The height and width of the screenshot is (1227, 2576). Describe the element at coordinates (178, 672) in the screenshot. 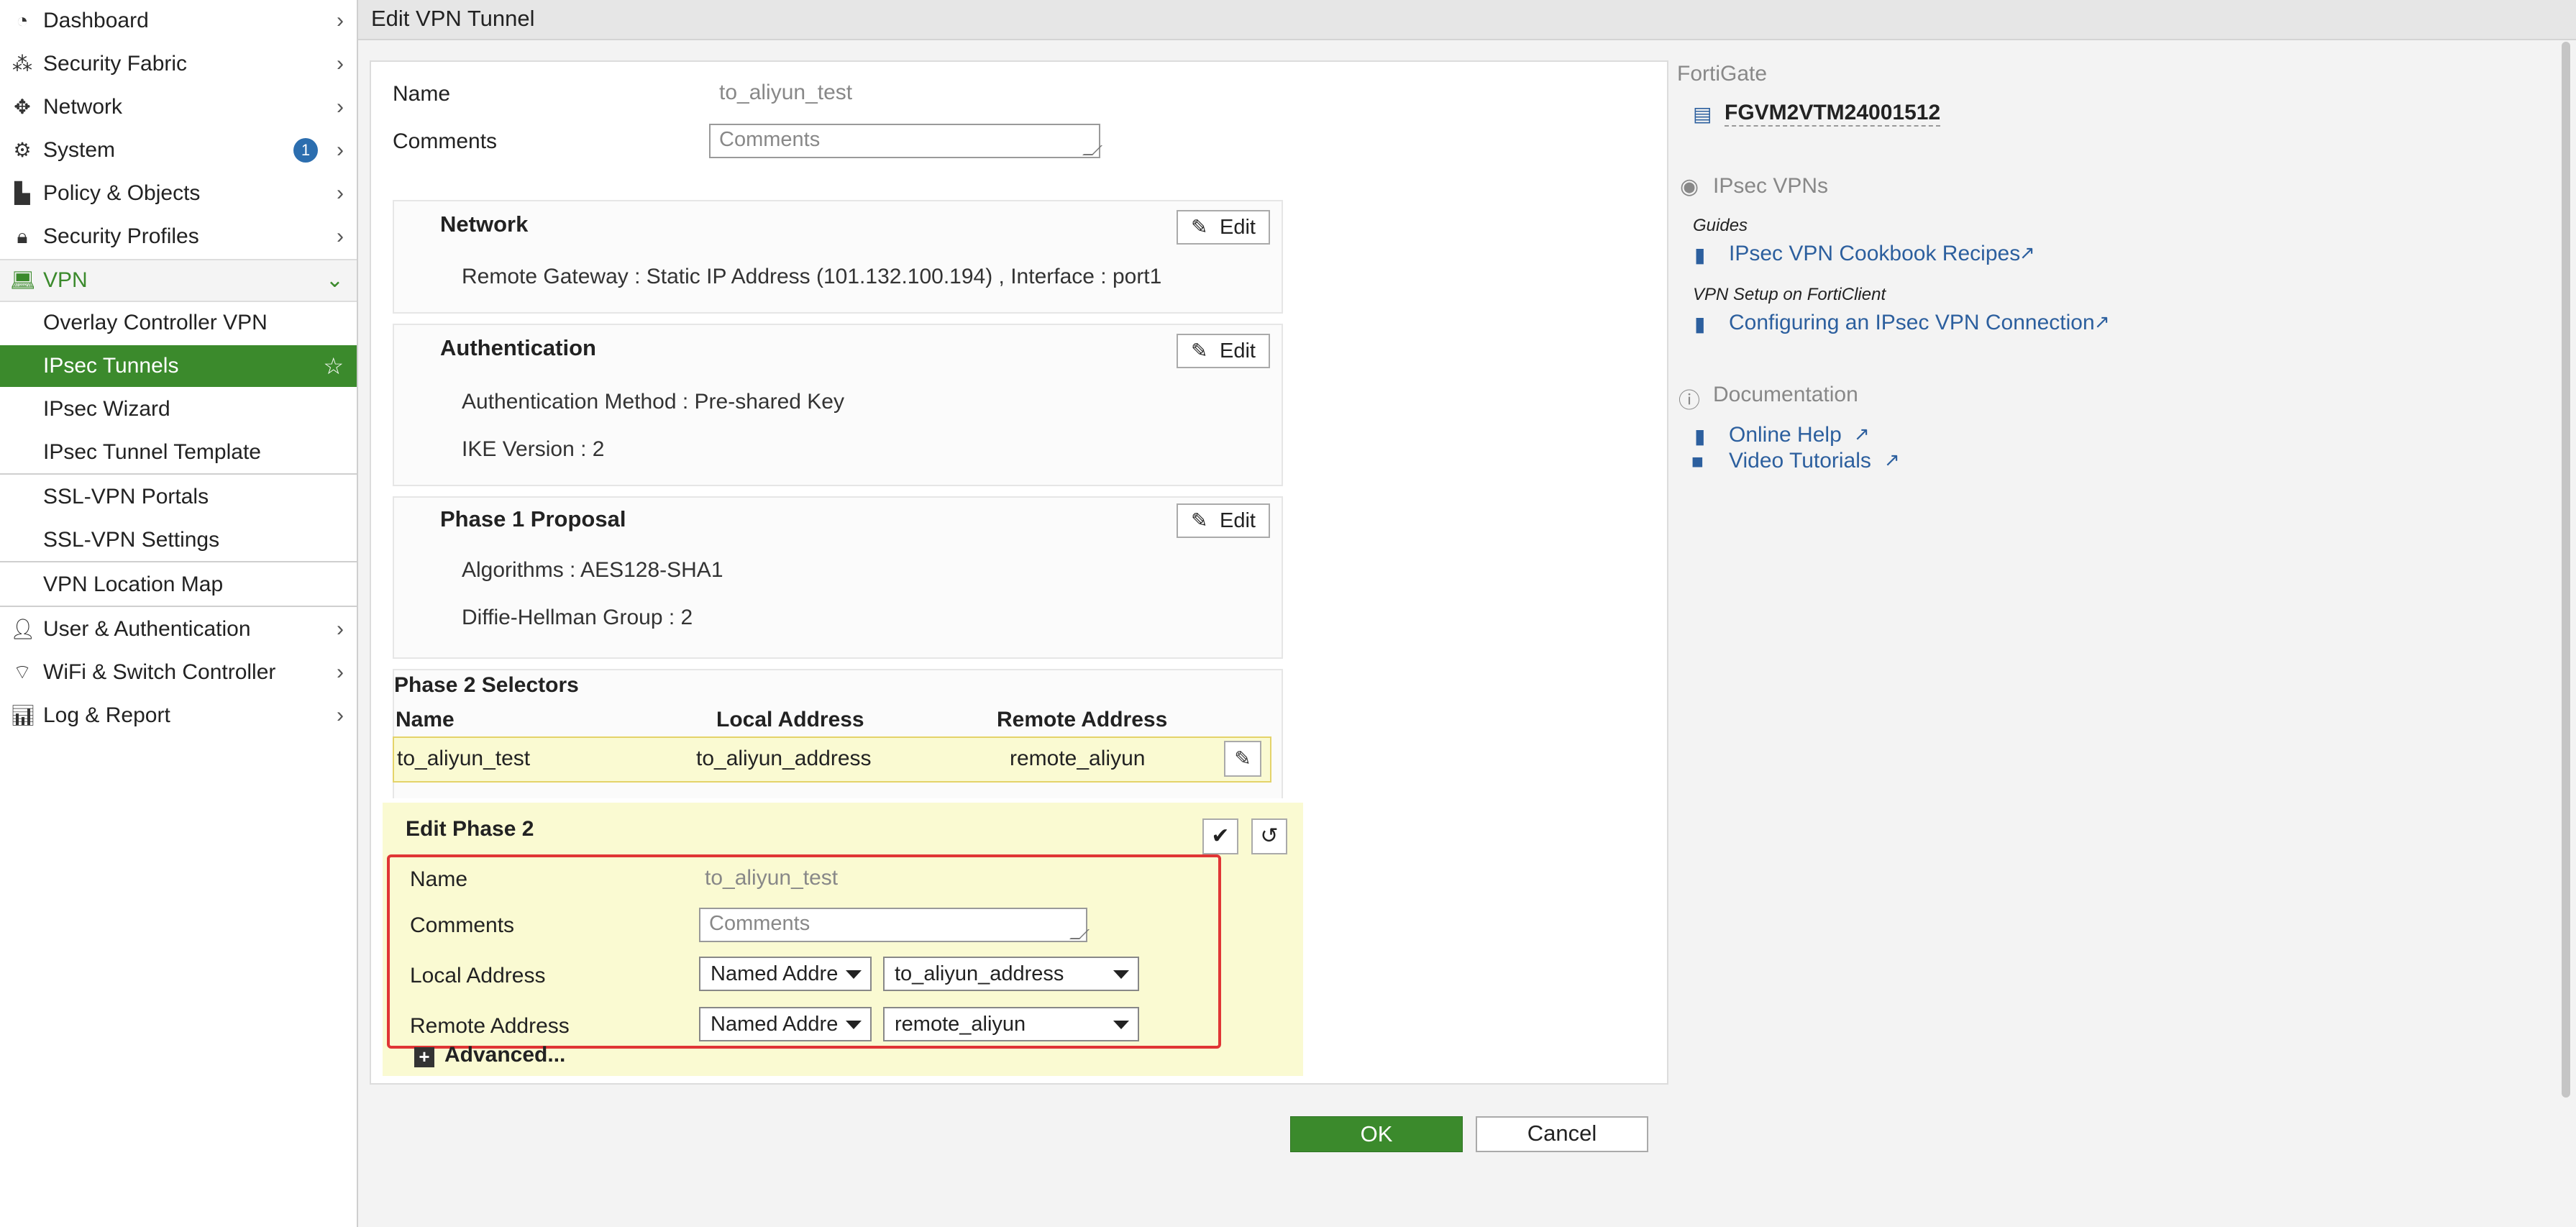

I see `sidebar-item-wifi-switch-controller: ⌔ WiFi & Switch Controller ›` at that location.